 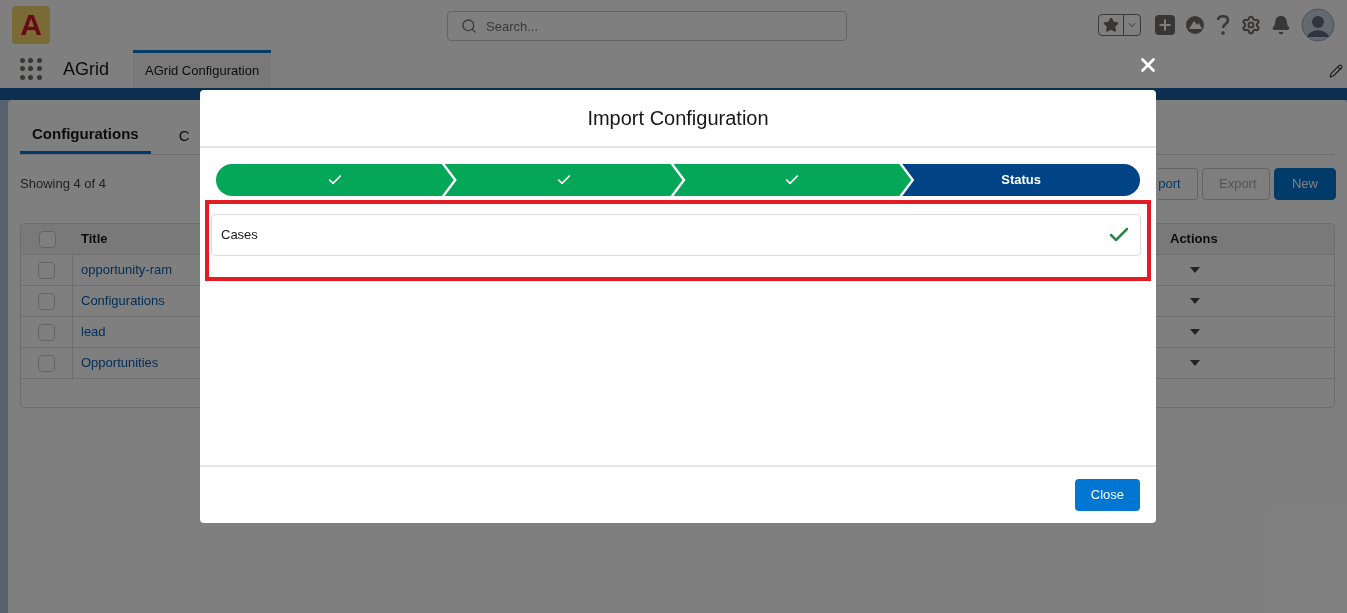 What do you see at coordinates (47, 239) in the screenshot?
I see `select-all-checkbox` at bounding box center [47, 239].